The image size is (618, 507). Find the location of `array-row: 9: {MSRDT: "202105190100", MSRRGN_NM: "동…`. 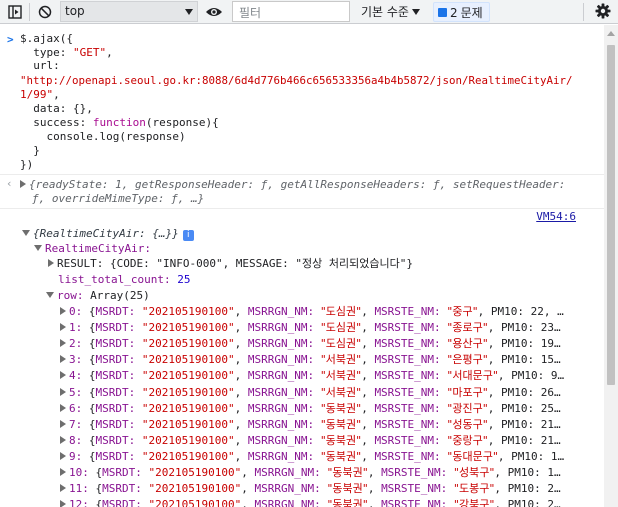

array-row: 9: {MSRDT: "202105190100", MSRRGN_NM: "동… is located at coordinates (332, 457).